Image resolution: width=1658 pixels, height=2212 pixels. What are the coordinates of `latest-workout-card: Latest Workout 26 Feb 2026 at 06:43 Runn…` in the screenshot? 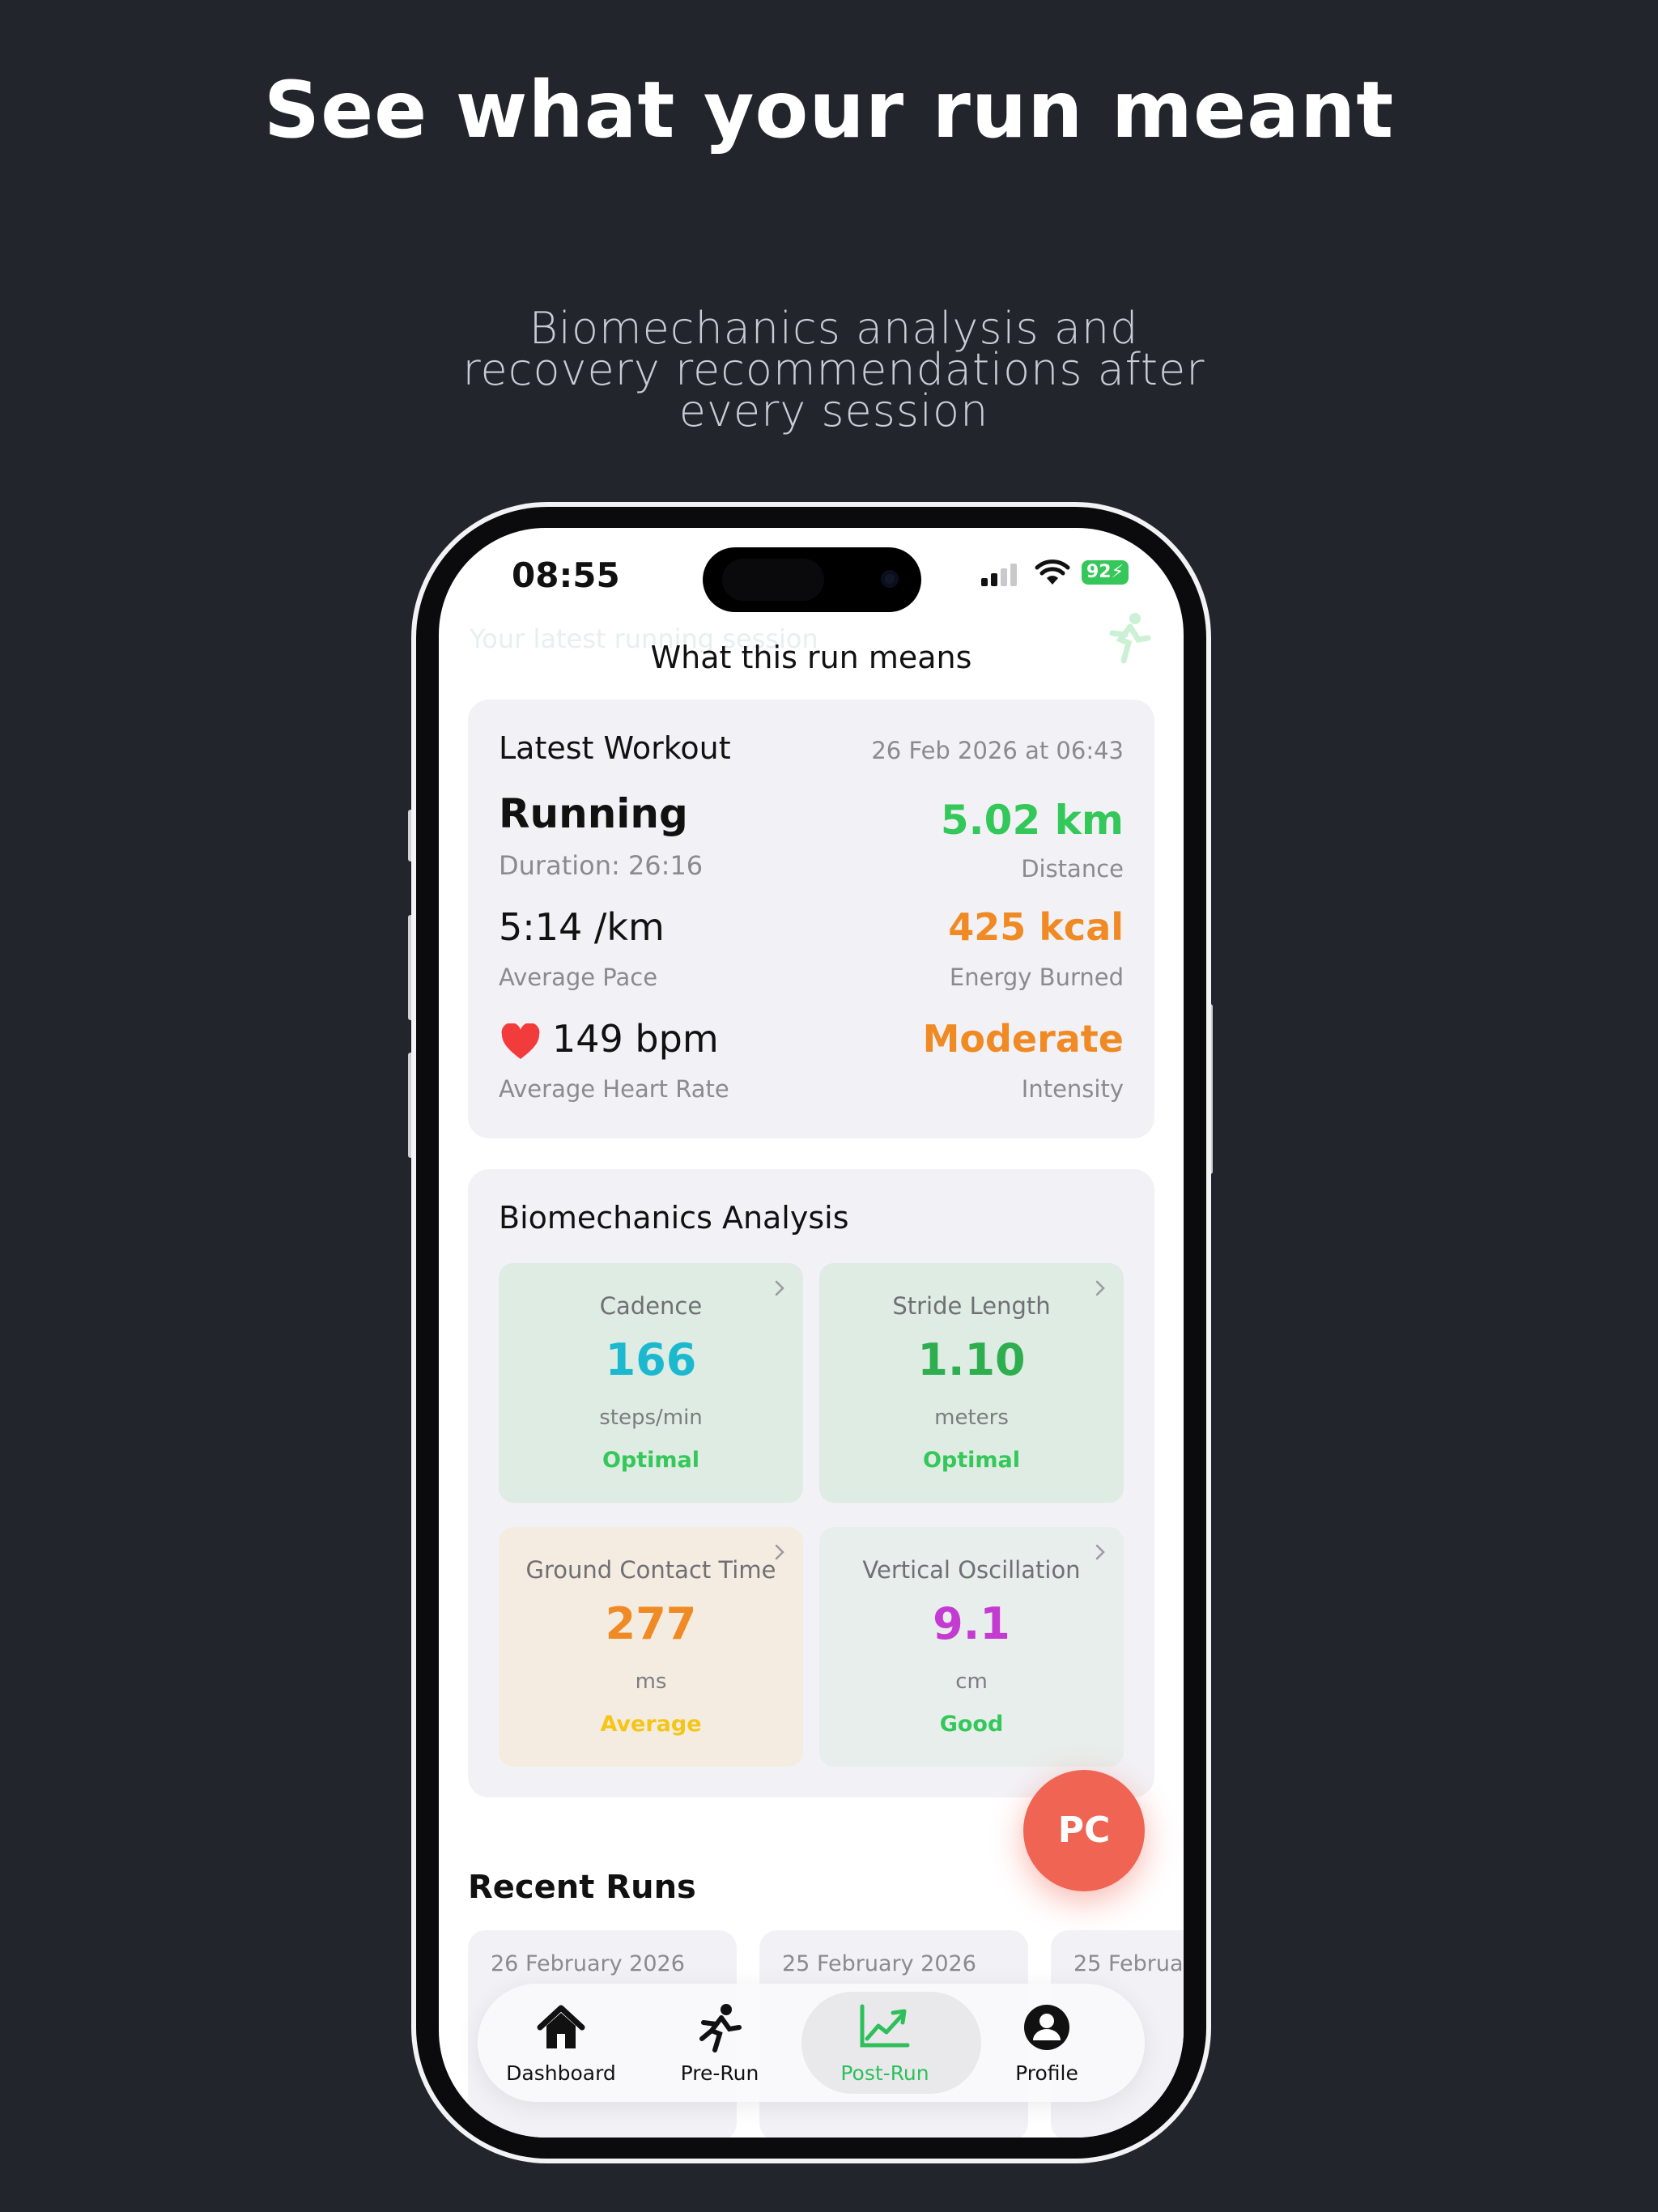 It's located at (811, 919).